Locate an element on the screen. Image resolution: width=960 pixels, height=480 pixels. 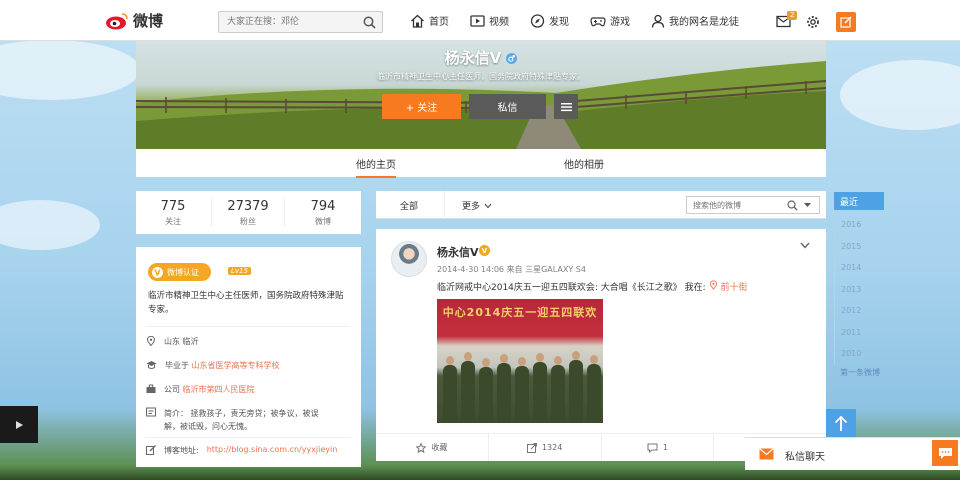
timeline-recent: 最近 is located at coordinates (859, 201).